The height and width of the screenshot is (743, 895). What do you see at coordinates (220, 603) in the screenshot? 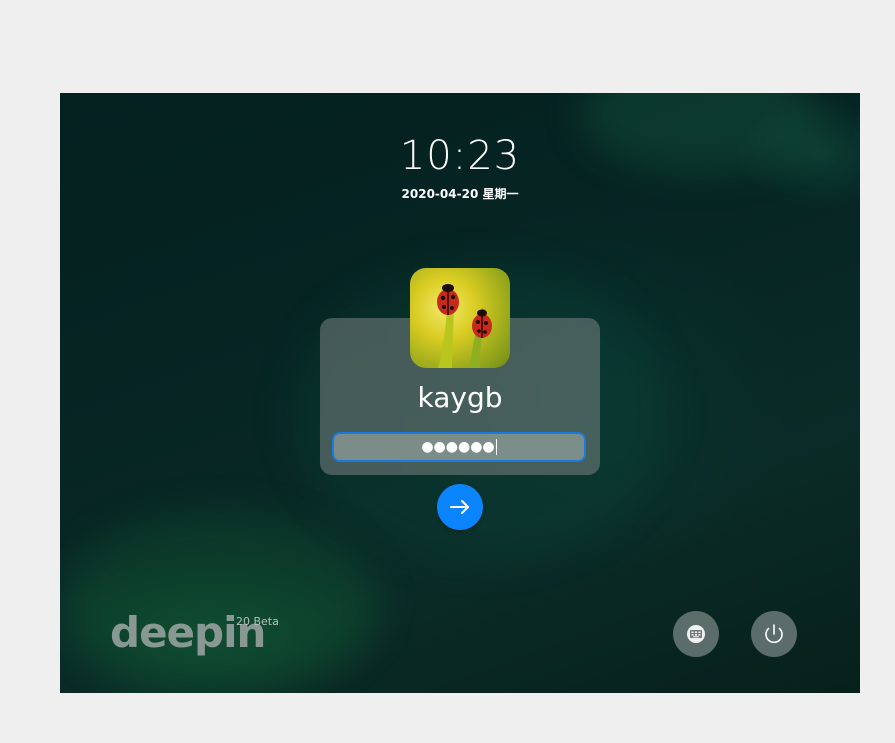
I see `aurora-decoration` at bounding box center [220, 603].